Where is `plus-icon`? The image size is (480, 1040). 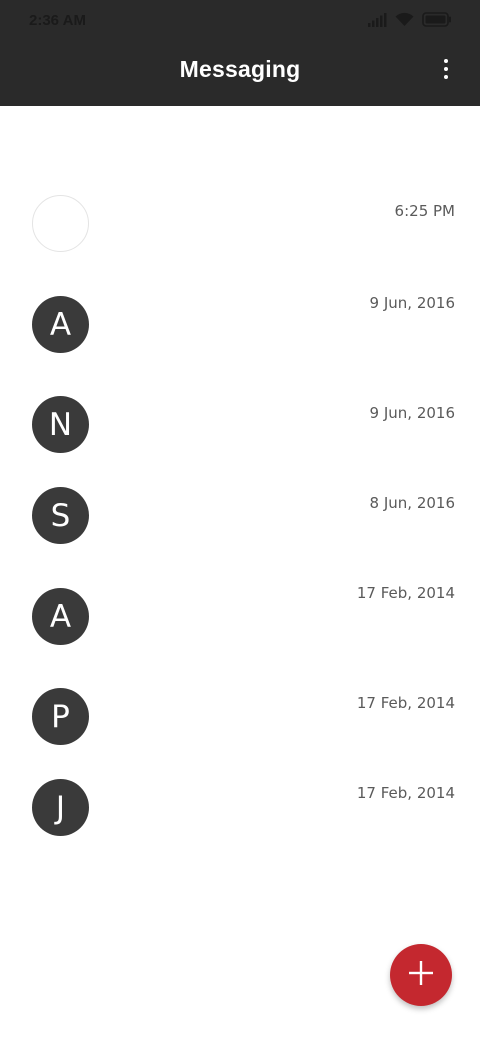 plus-icon is located at coordinates (421, 975).